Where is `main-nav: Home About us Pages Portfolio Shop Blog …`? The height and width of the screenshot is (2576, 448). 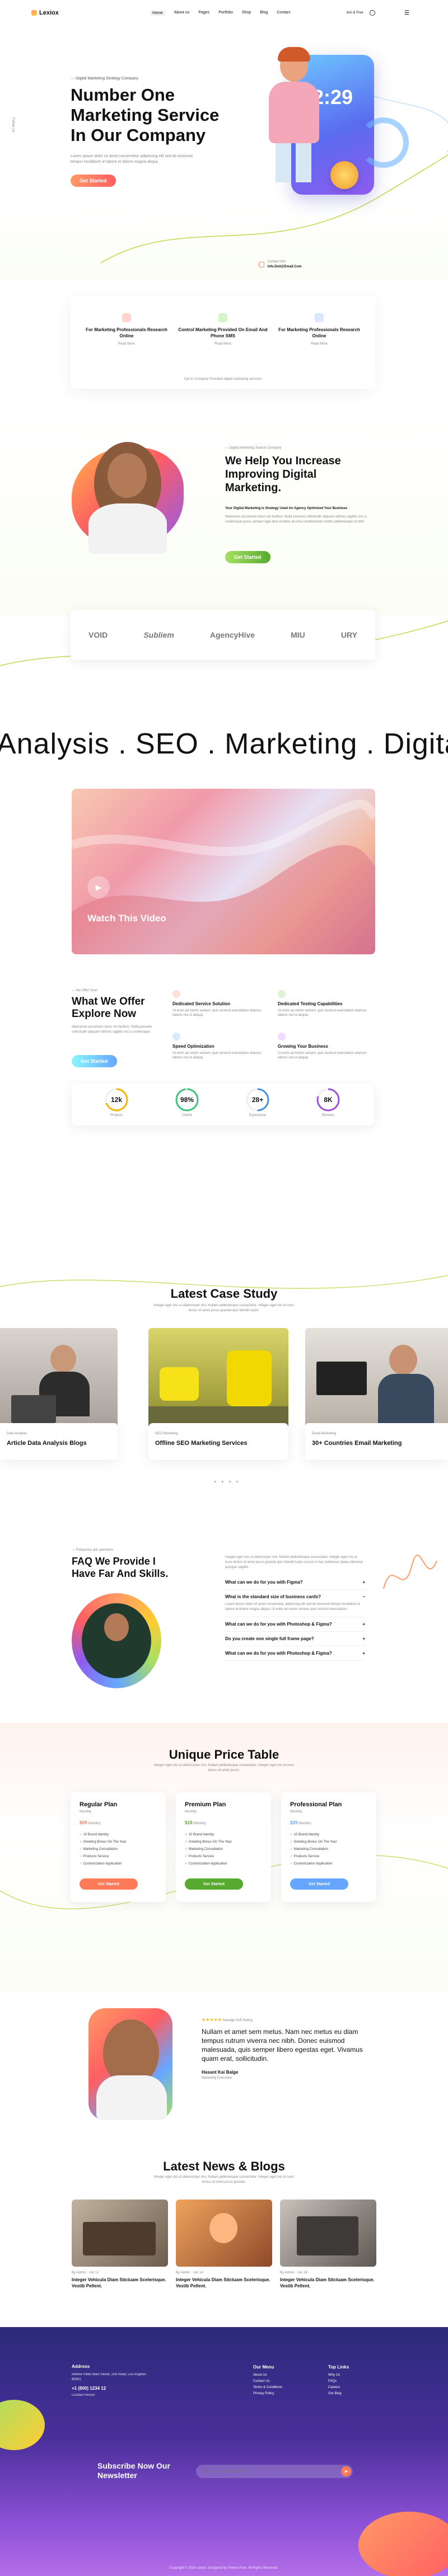 main-nav: Home About us Pages Portfolio Shop Blog … is located at coordinates (220, 13).